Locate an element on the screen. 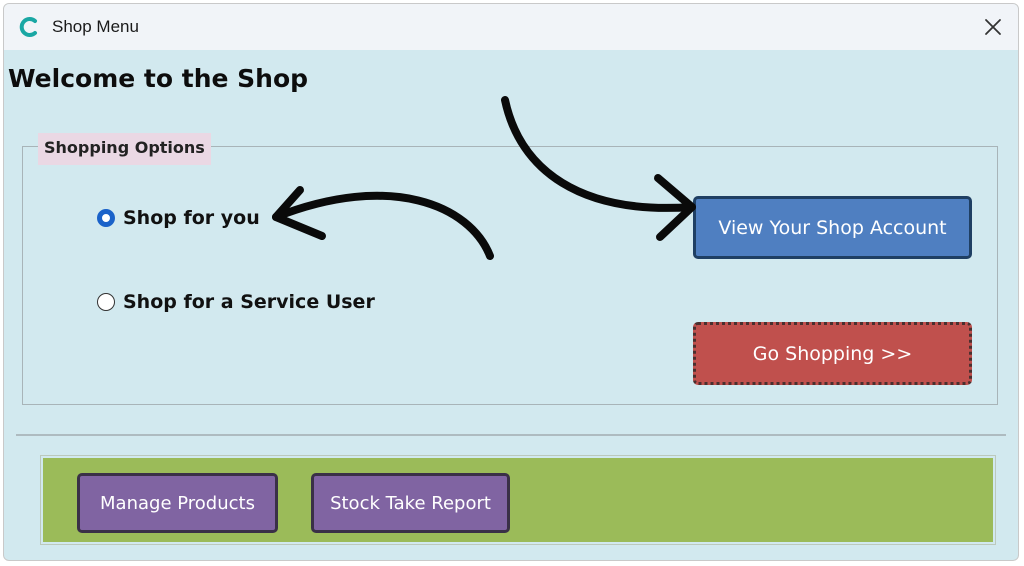 Image resolution: width=1024 pixels, height=566 pixels. page-heading: Welcome to the Shop is located at coordinates (158, 78).